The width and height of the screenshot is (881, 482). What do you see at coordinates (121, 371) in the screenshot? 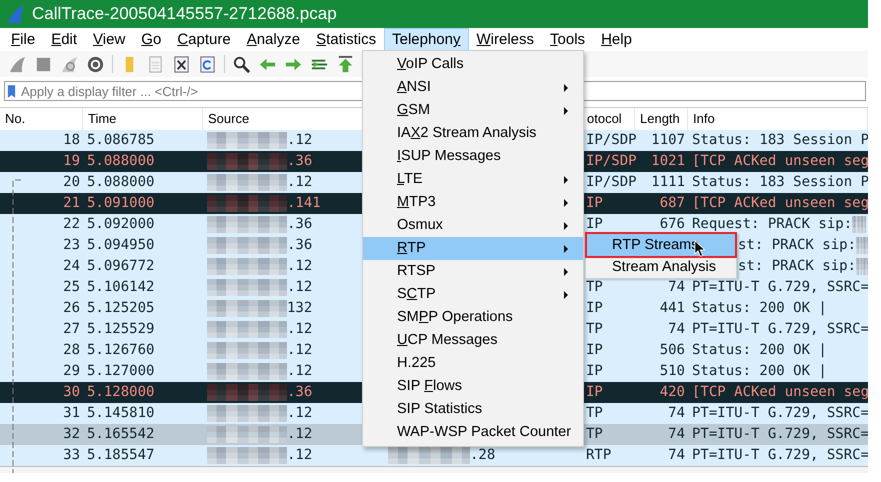
I see `table-cell-text: 5.127000` at bounding box center [121, 371].